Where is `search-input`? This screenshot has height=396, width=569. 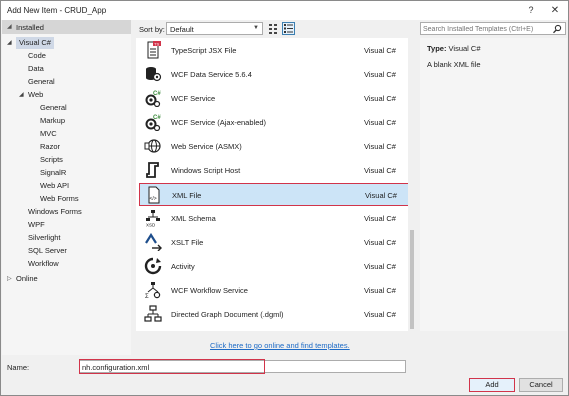 search-input is located at coordinates (485, 29).